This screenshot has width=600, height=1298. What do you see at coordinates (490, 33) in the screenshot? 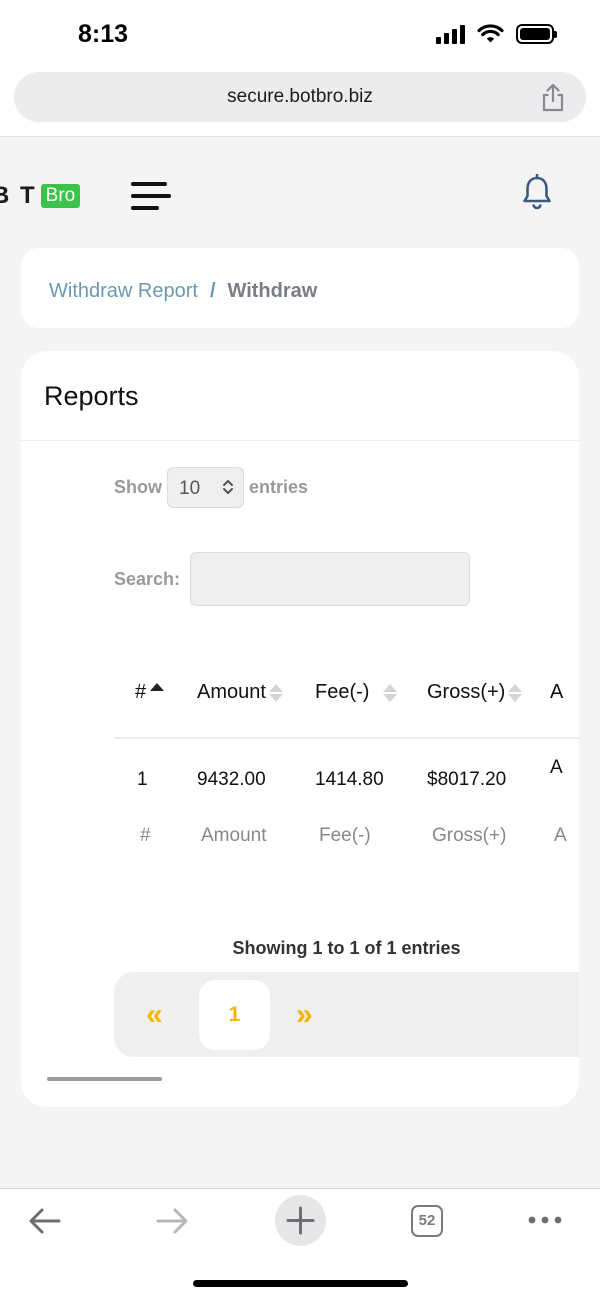
I see `wifi-icon` at bounding box center [490, 33].